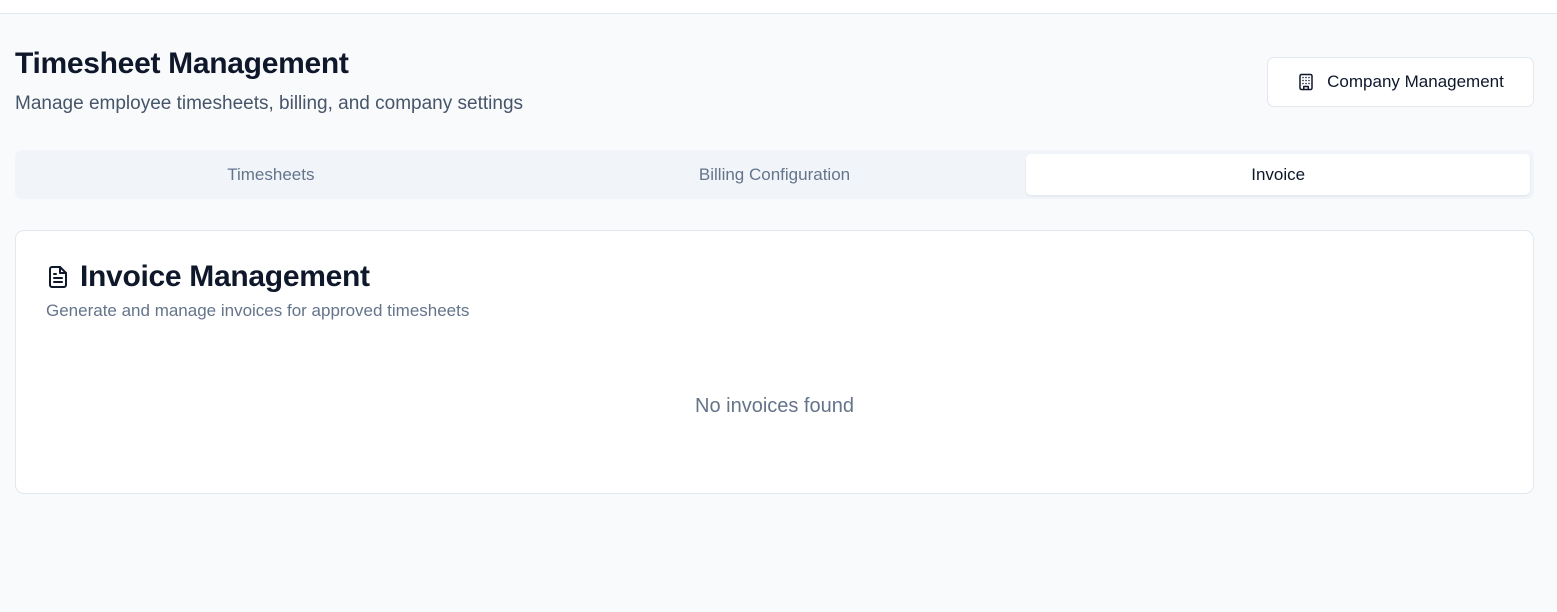  Describe the element at coordinates (1306, 82) in the screenshot. I see `building-icon` at that location.